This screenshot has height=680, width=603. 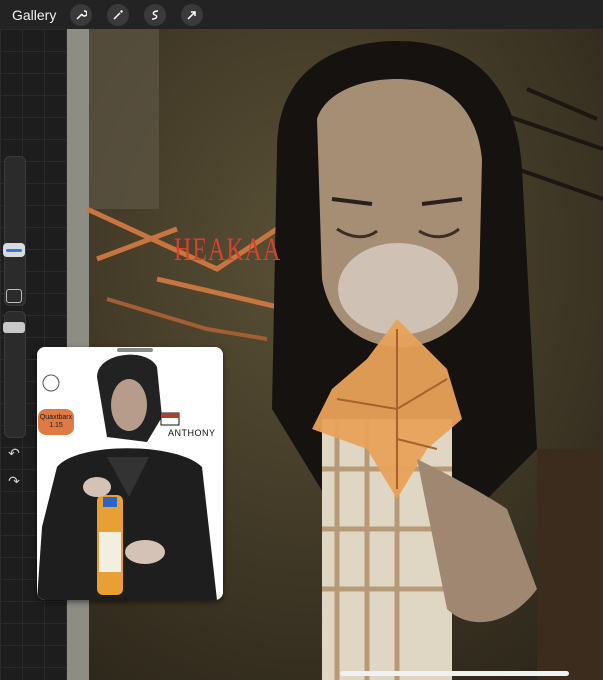 I want to click on square-modify-icon, so click(x=14, y=296).